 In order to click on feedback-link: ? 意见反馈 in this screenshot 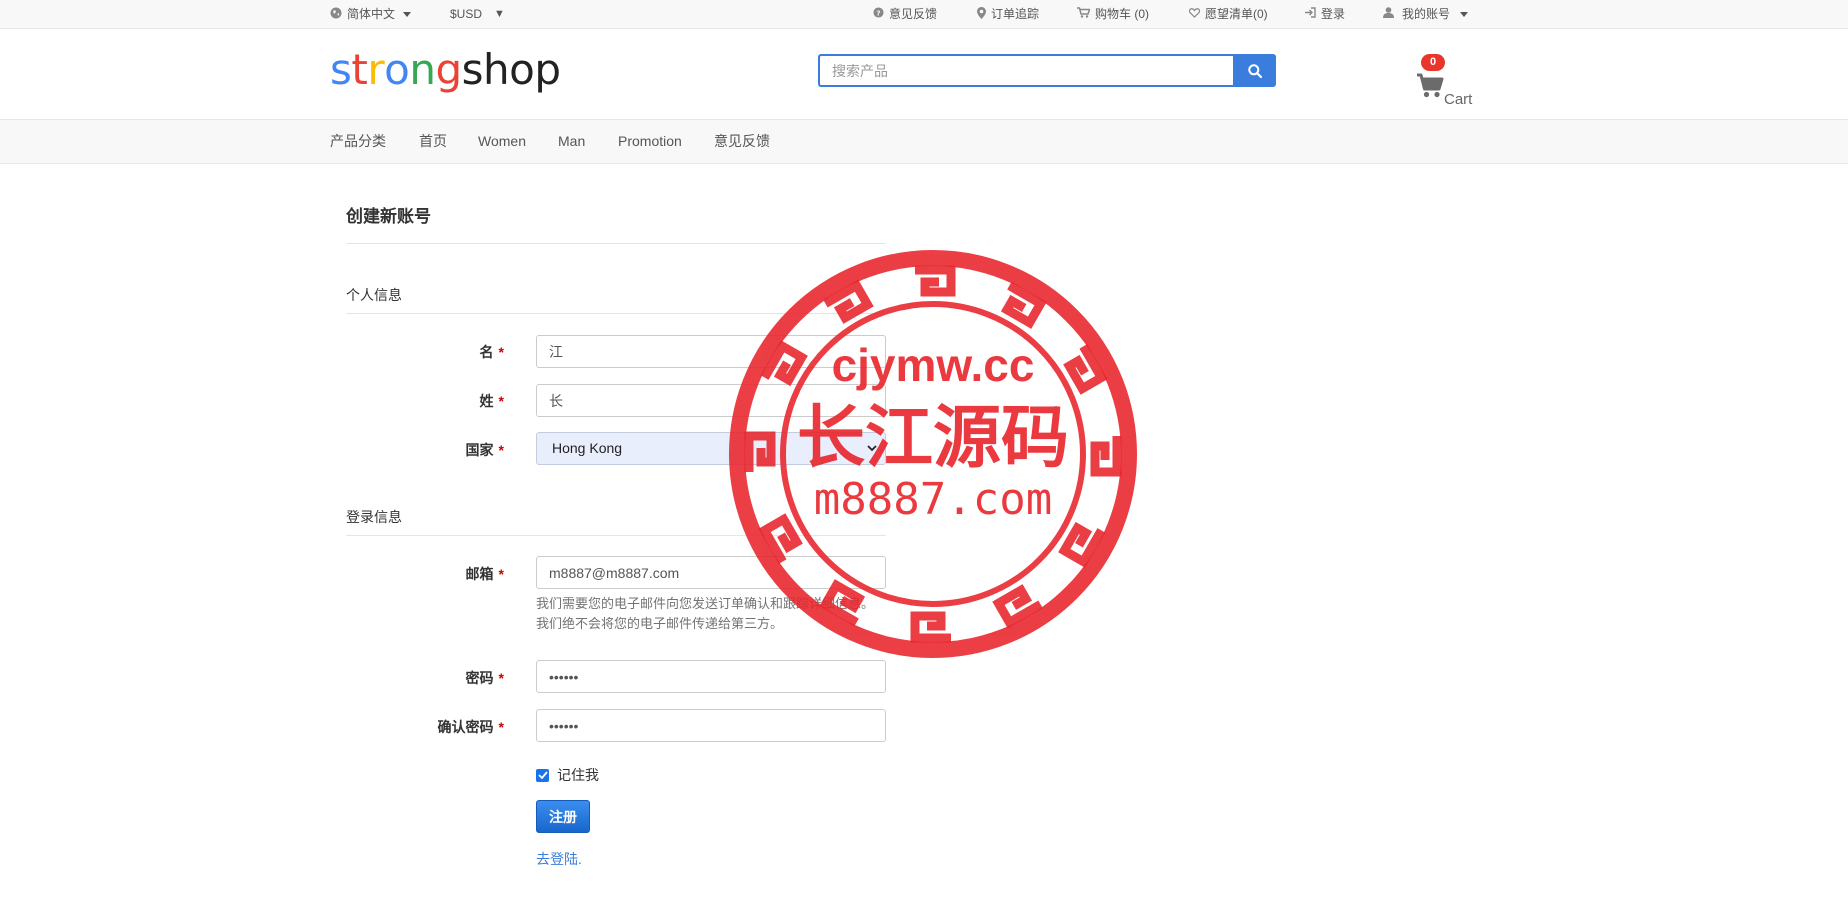, I will do `click(905, 14)`.